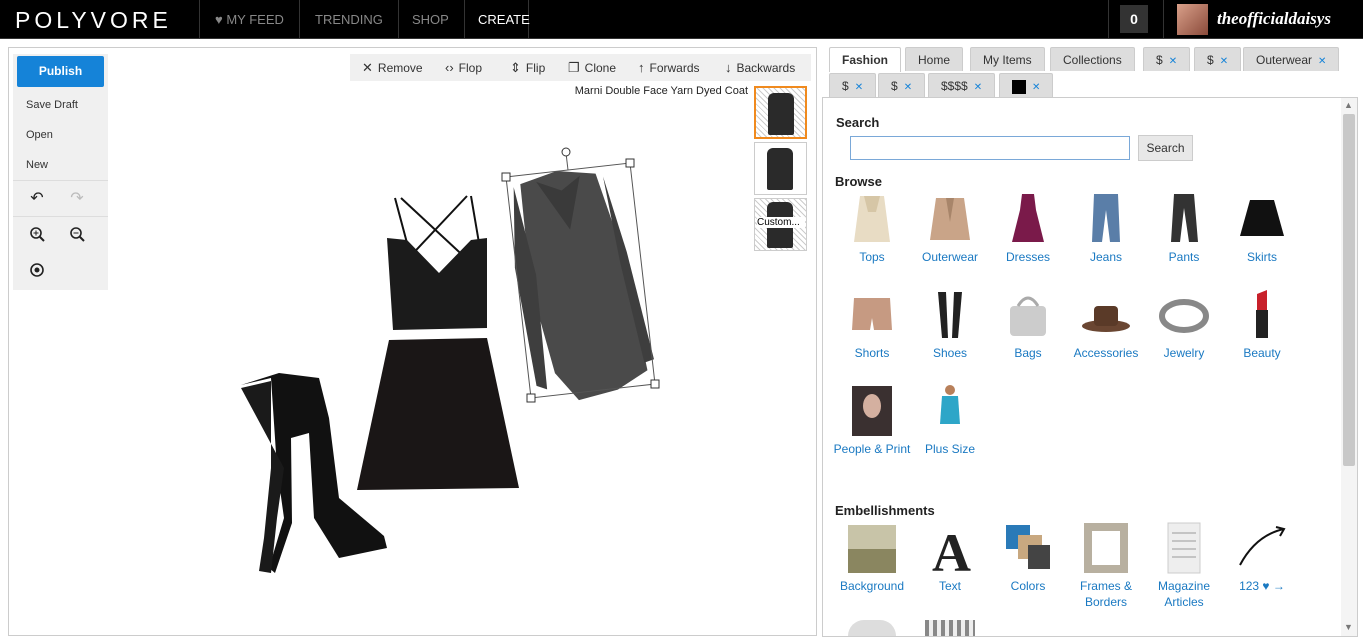  I want to click on embellishment-background: Background, so click(872, 557).